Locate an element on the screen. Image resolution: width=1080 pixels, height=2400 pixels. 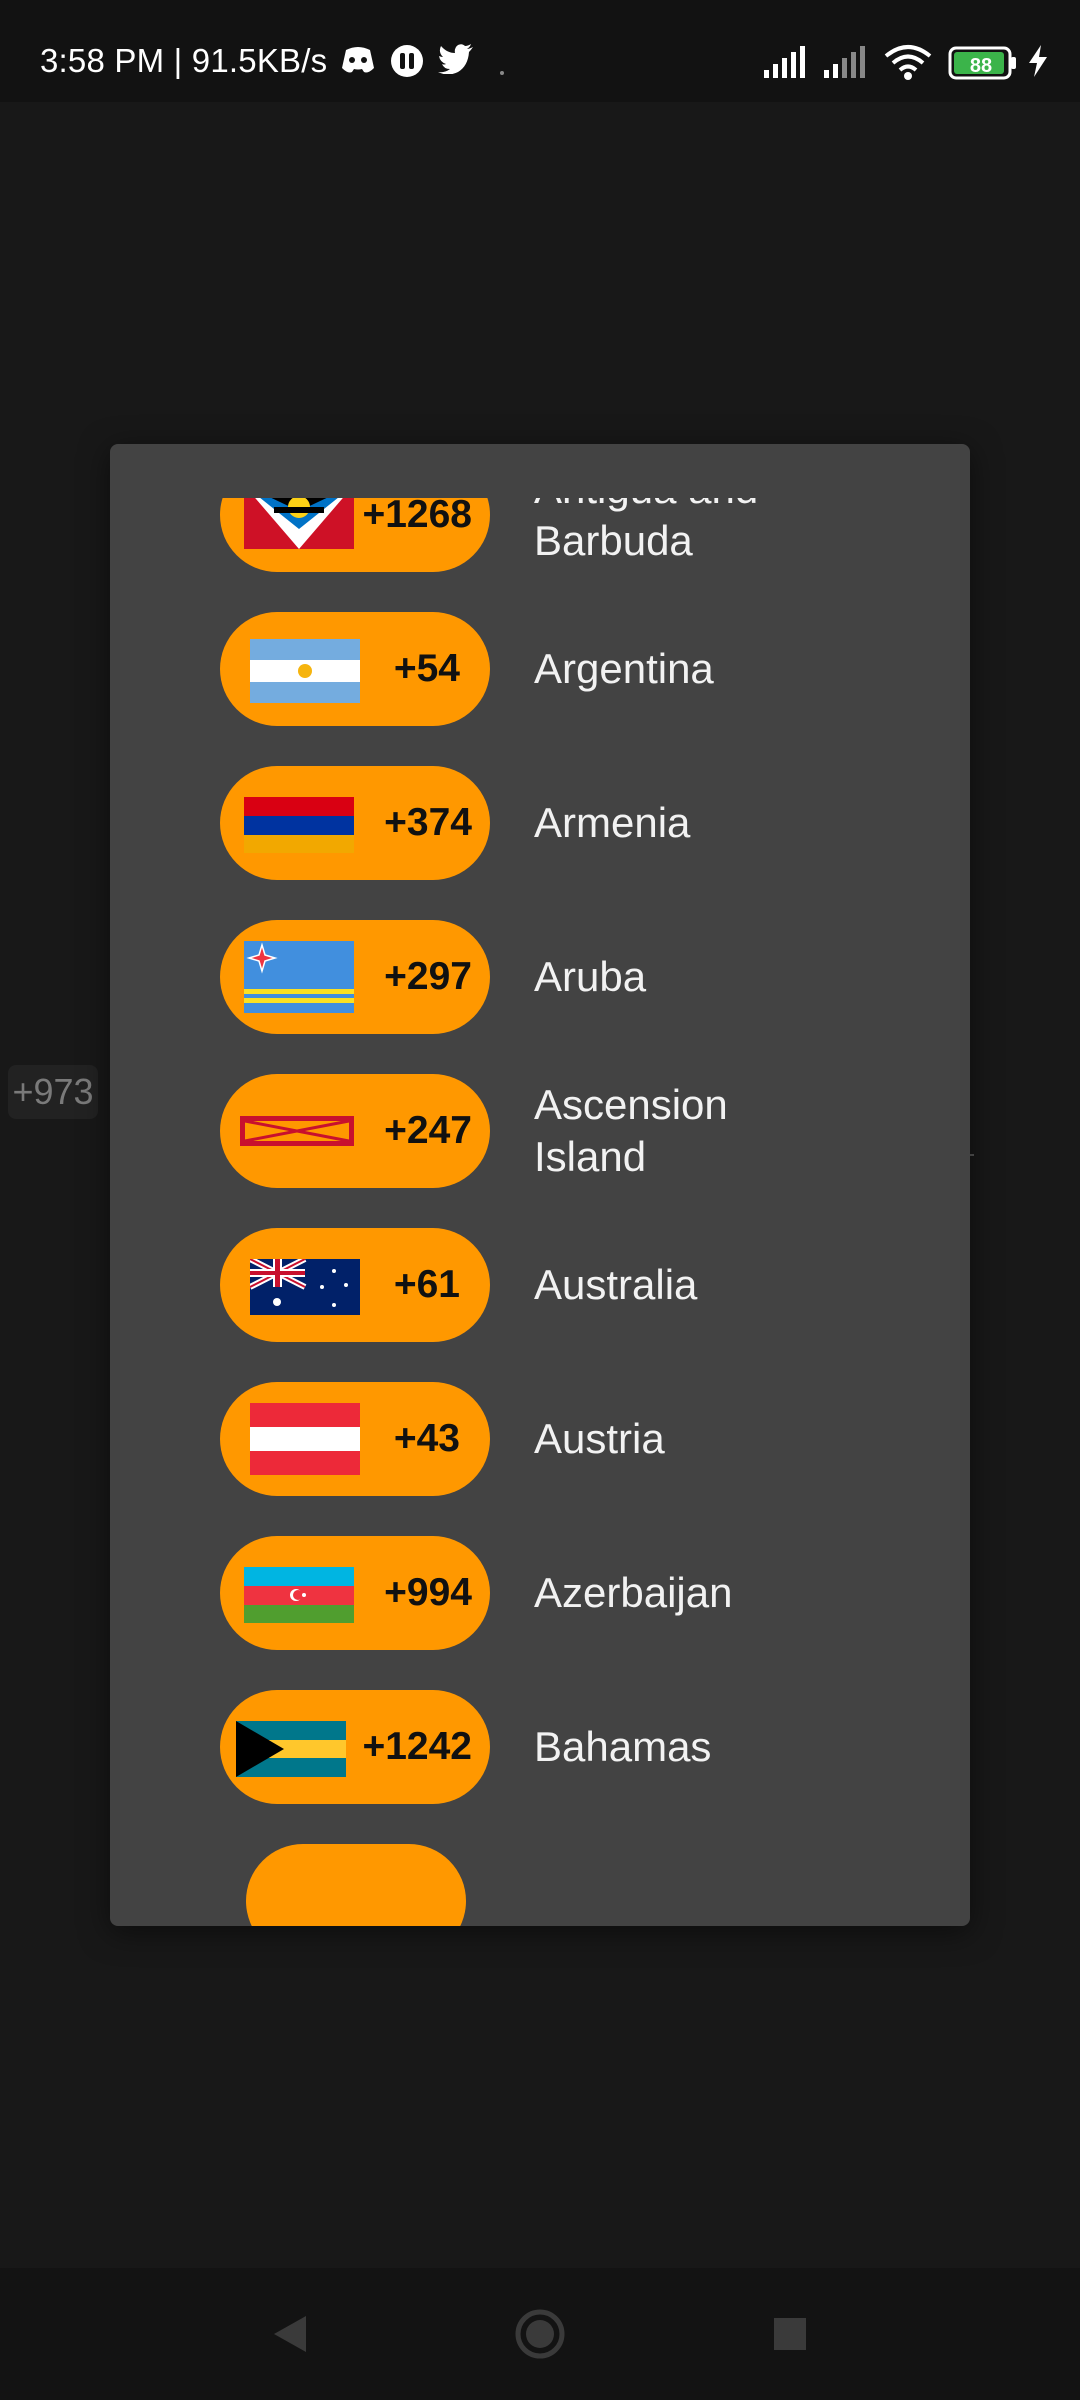
back-button is located at coordinates (290, 2334).